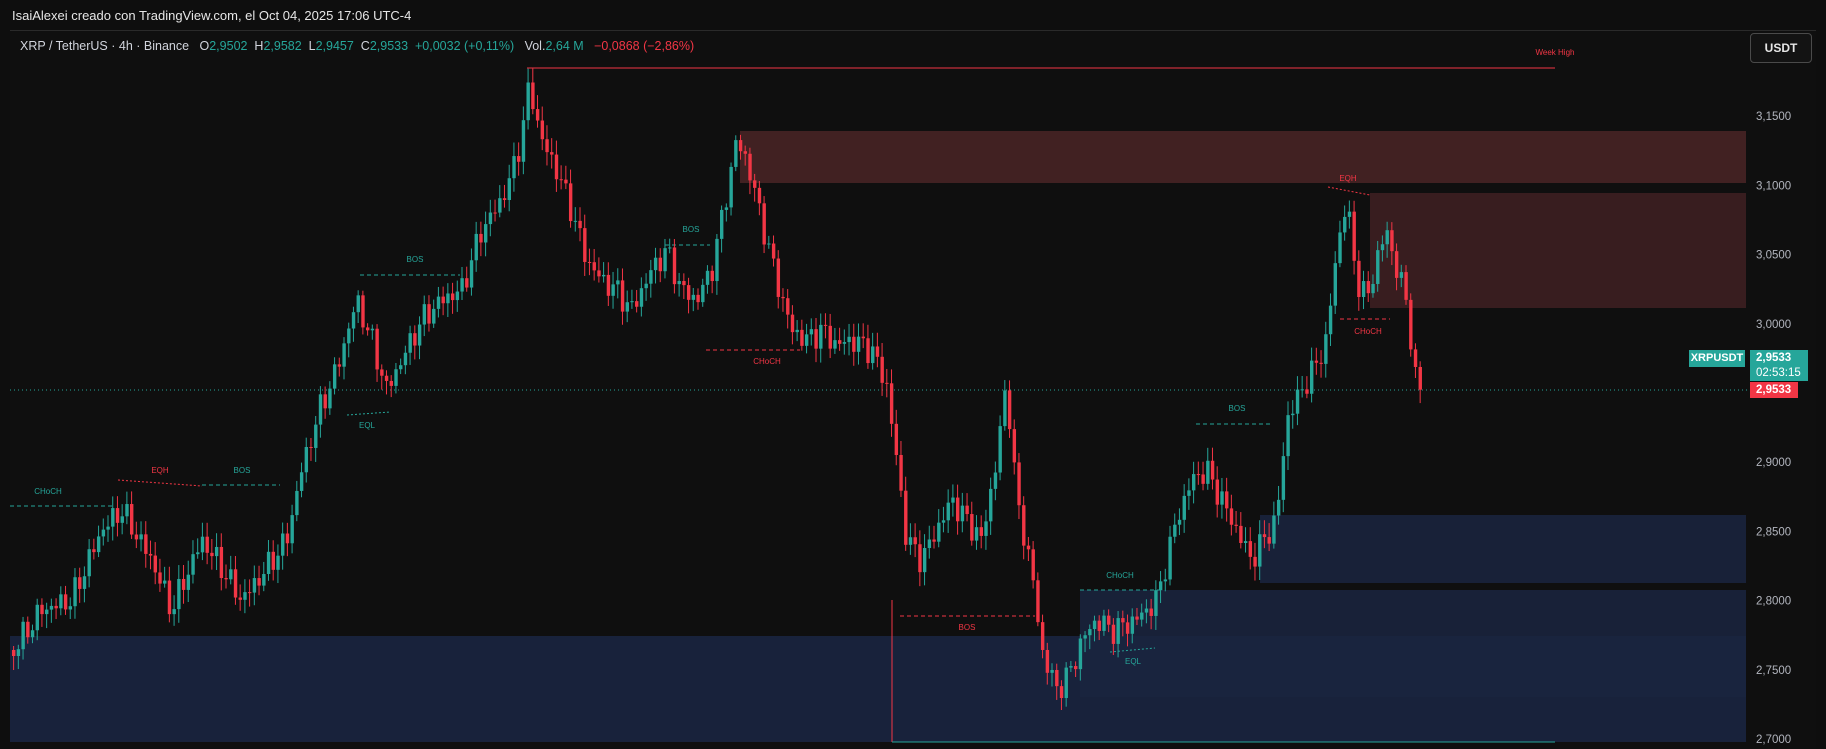  I want to click on price-axis-tick: 3,1000, so click(1773, 186).